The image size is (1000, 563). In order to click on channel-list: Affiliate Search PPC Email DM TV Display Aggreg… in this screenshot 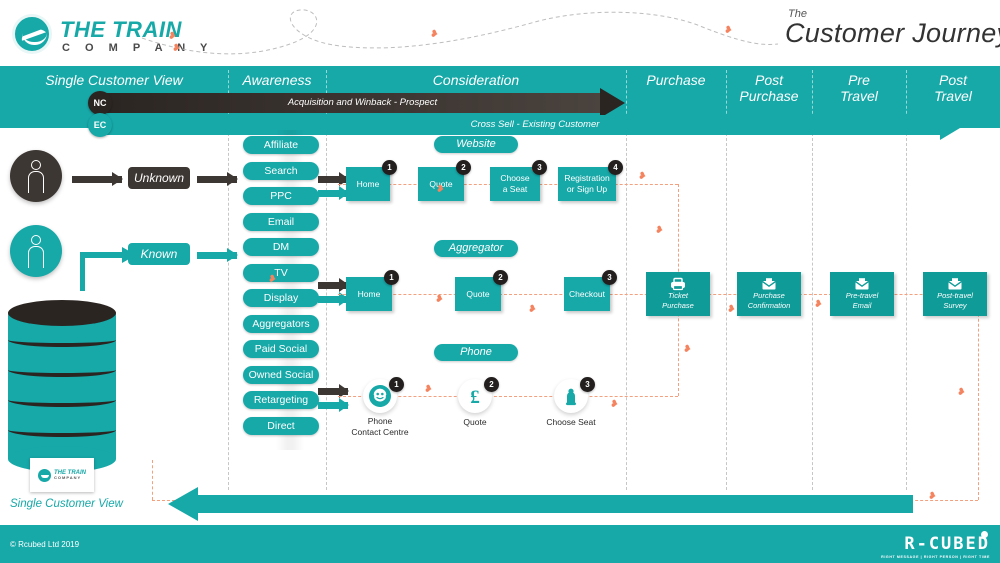, I will do `click(277, 290)`.